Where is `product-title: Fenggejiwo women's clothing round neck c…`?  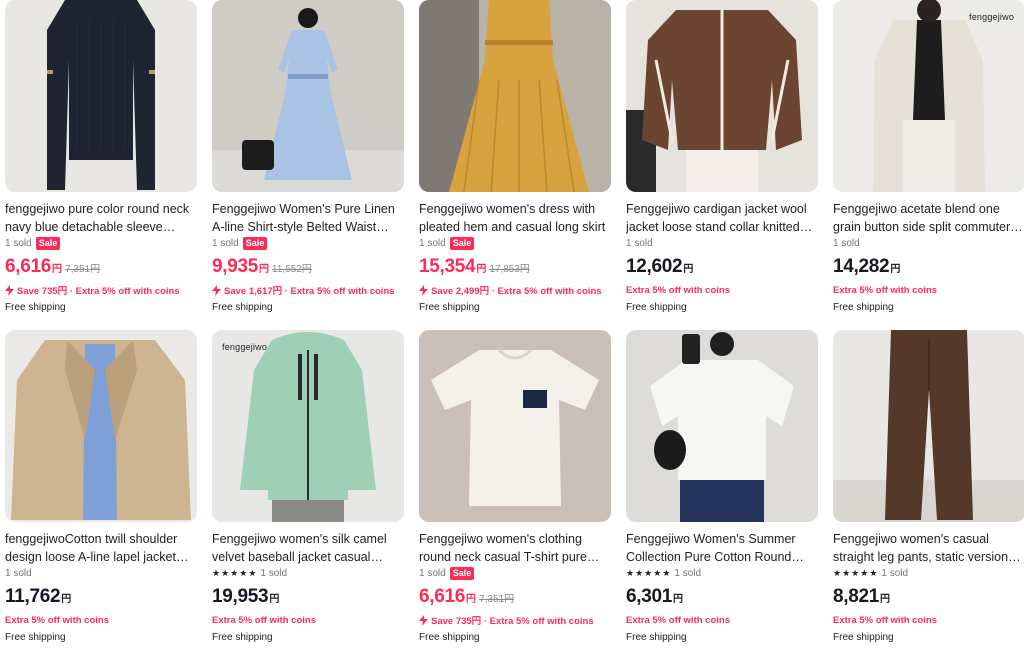 product-title: Fenggejiwo women's clothing round neck c… is located at coordinates (515, 548).